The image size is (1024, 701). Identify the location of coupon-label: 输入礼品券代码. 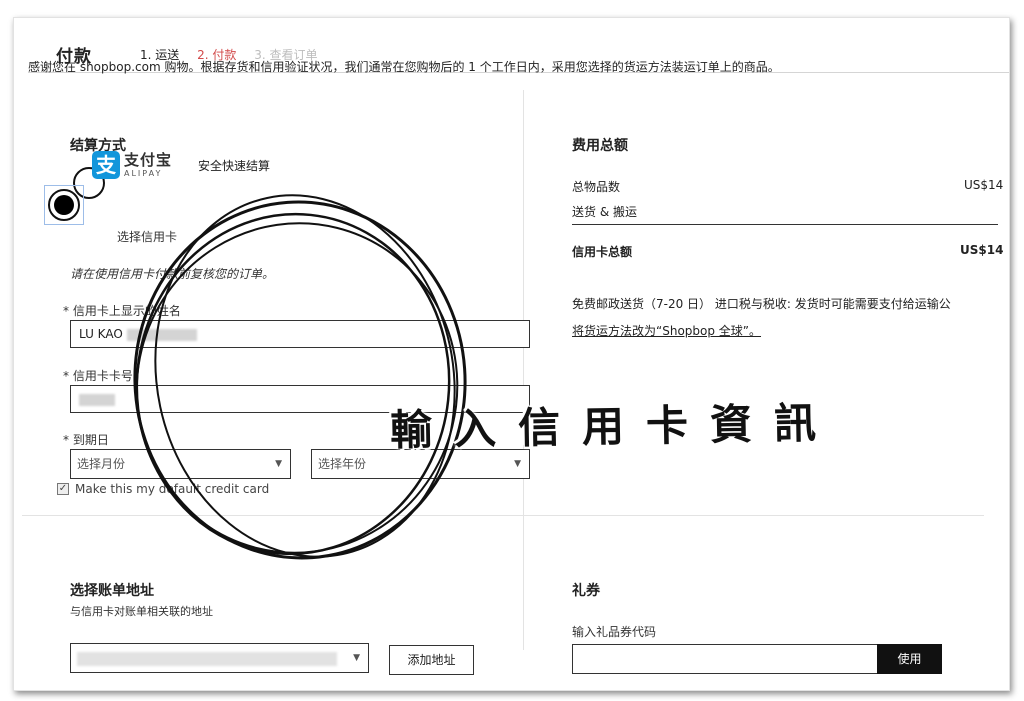
(614, 632).